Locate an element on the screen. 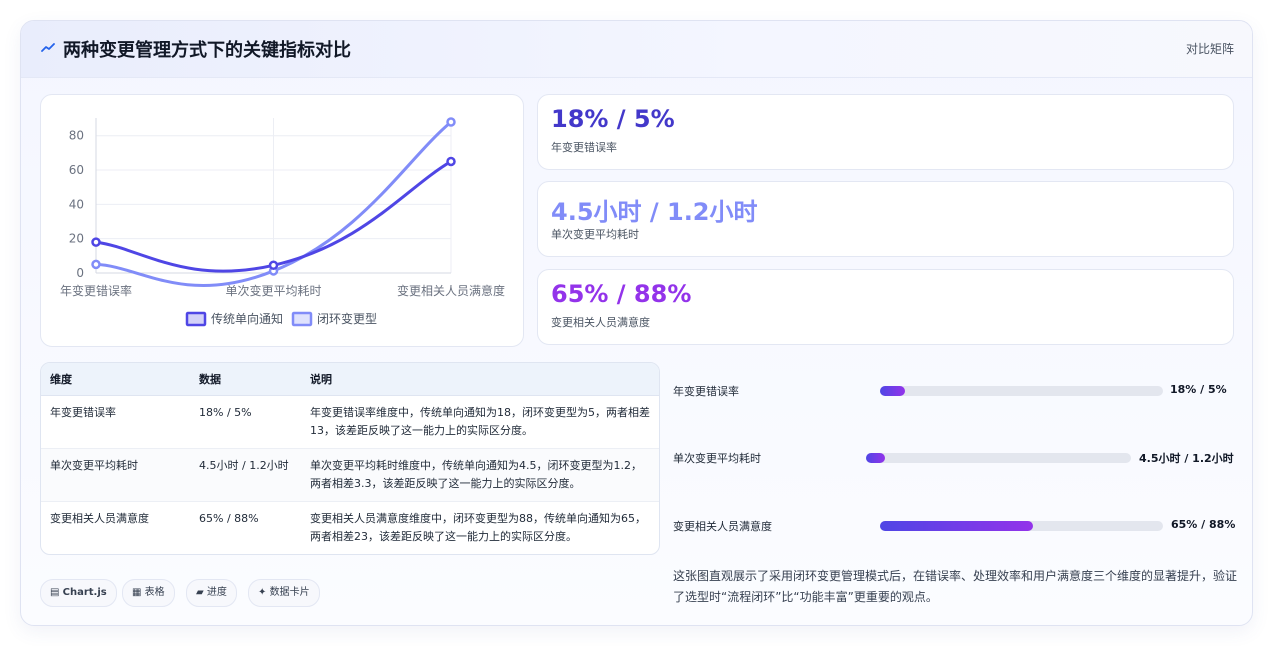 The height and width of the screenshot is (646, 1273). table-header-row: 维度 数据 说明 is located at coordinates (350, 379).